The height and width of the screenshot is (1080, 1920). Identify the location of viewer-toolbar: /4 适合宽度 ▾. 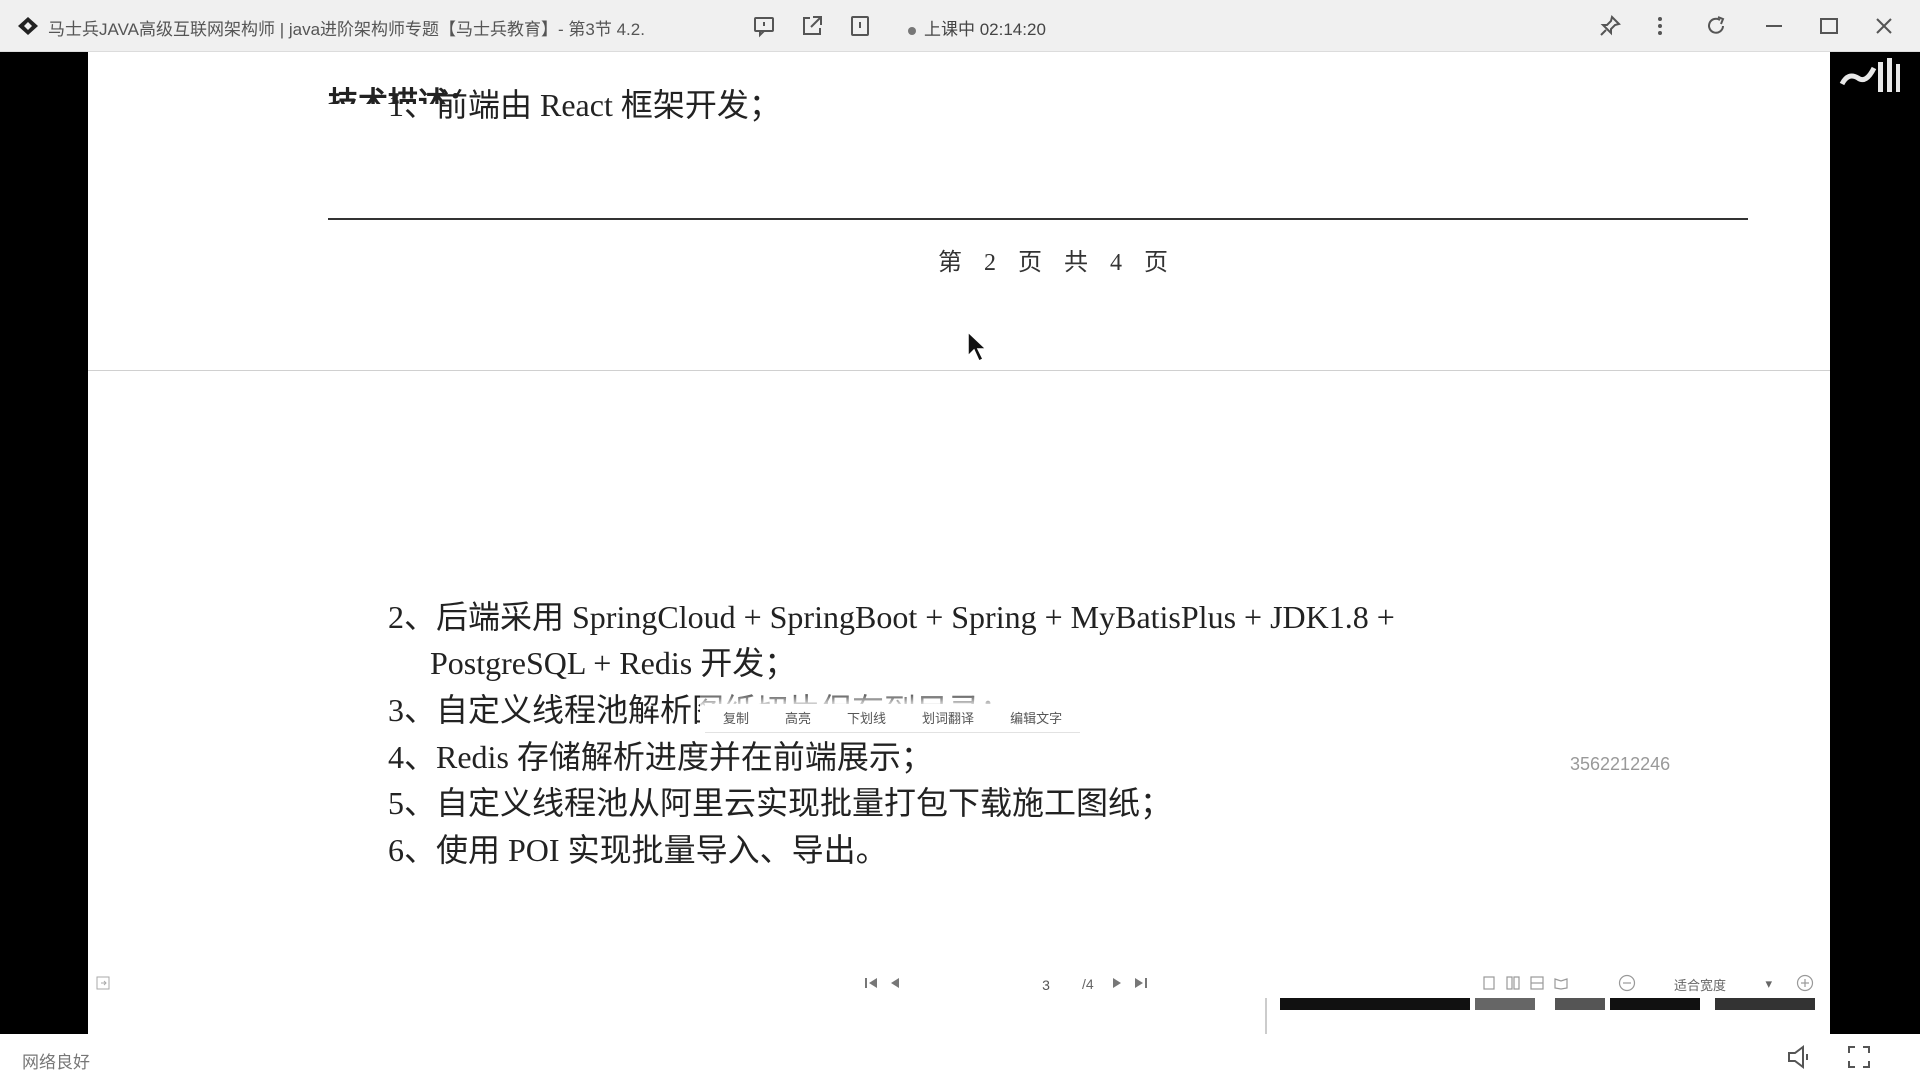
(959, 983).